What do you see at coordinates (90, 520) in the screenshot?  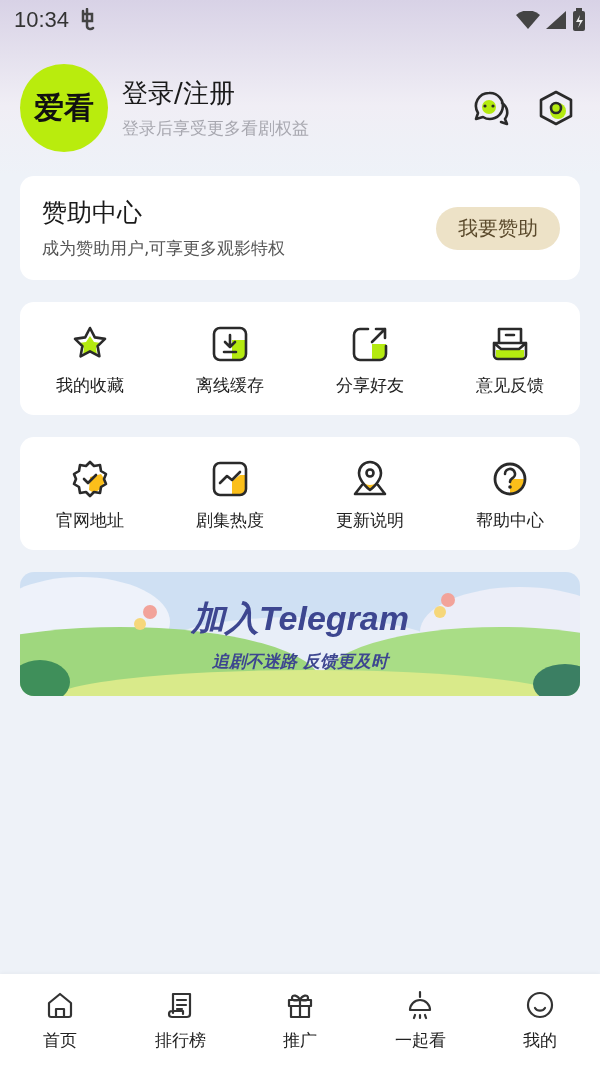 I see `menu-item-label: 官网地址` at bounding box center [90, 520].